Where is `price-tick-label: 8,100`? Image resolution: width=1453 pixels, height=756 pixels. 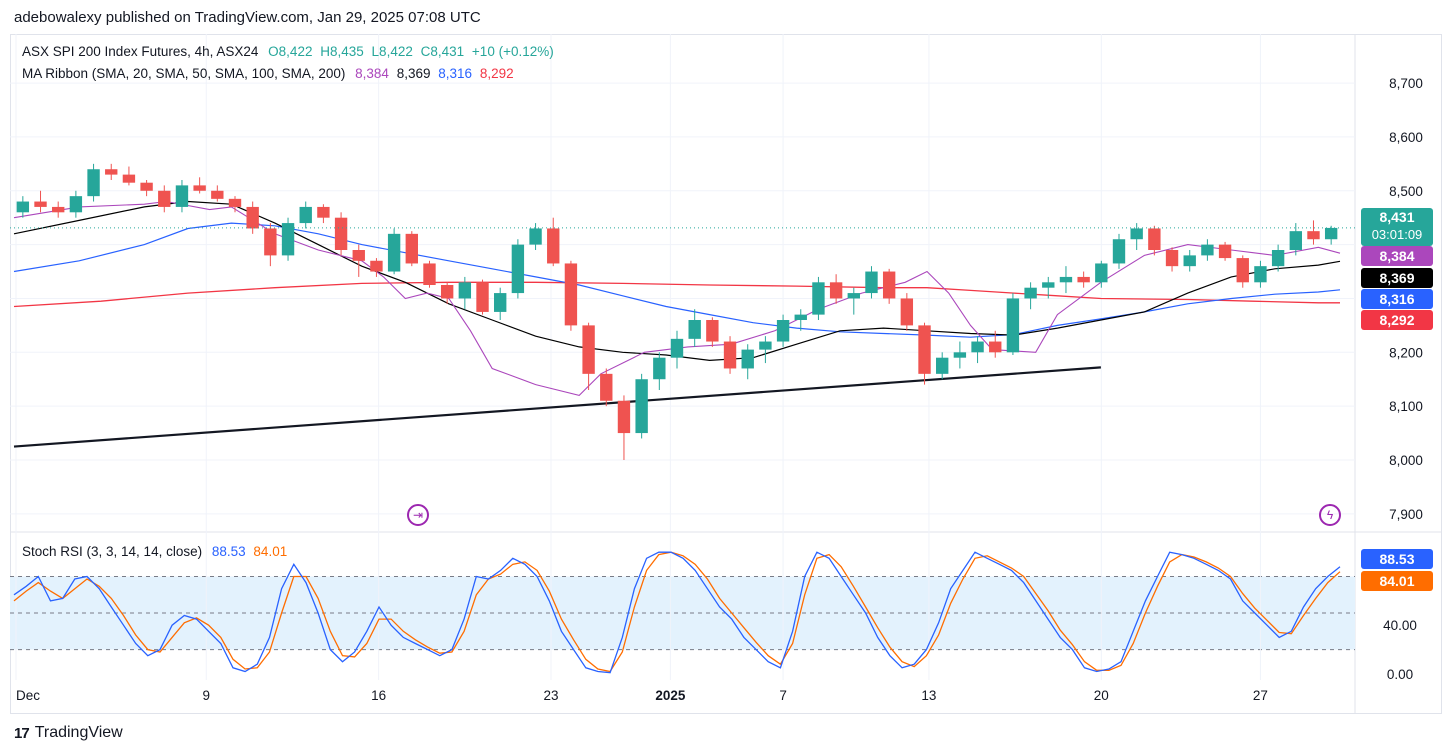 price-tick-label: 8,100 is located at coordinates (1406, 406).